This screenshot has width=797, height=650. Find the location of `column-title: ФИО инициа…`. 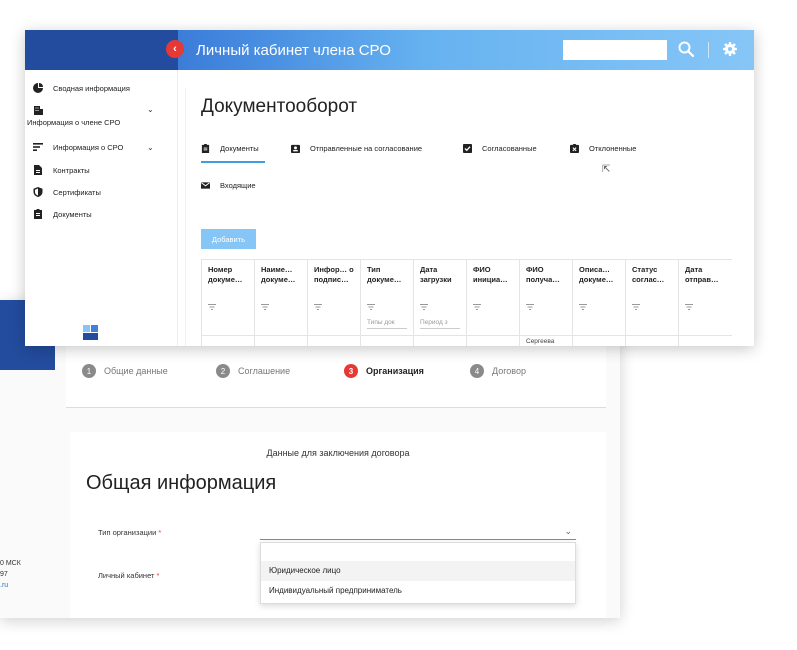

column-title: ФИО инициа… is located at coordinates (490, 274).